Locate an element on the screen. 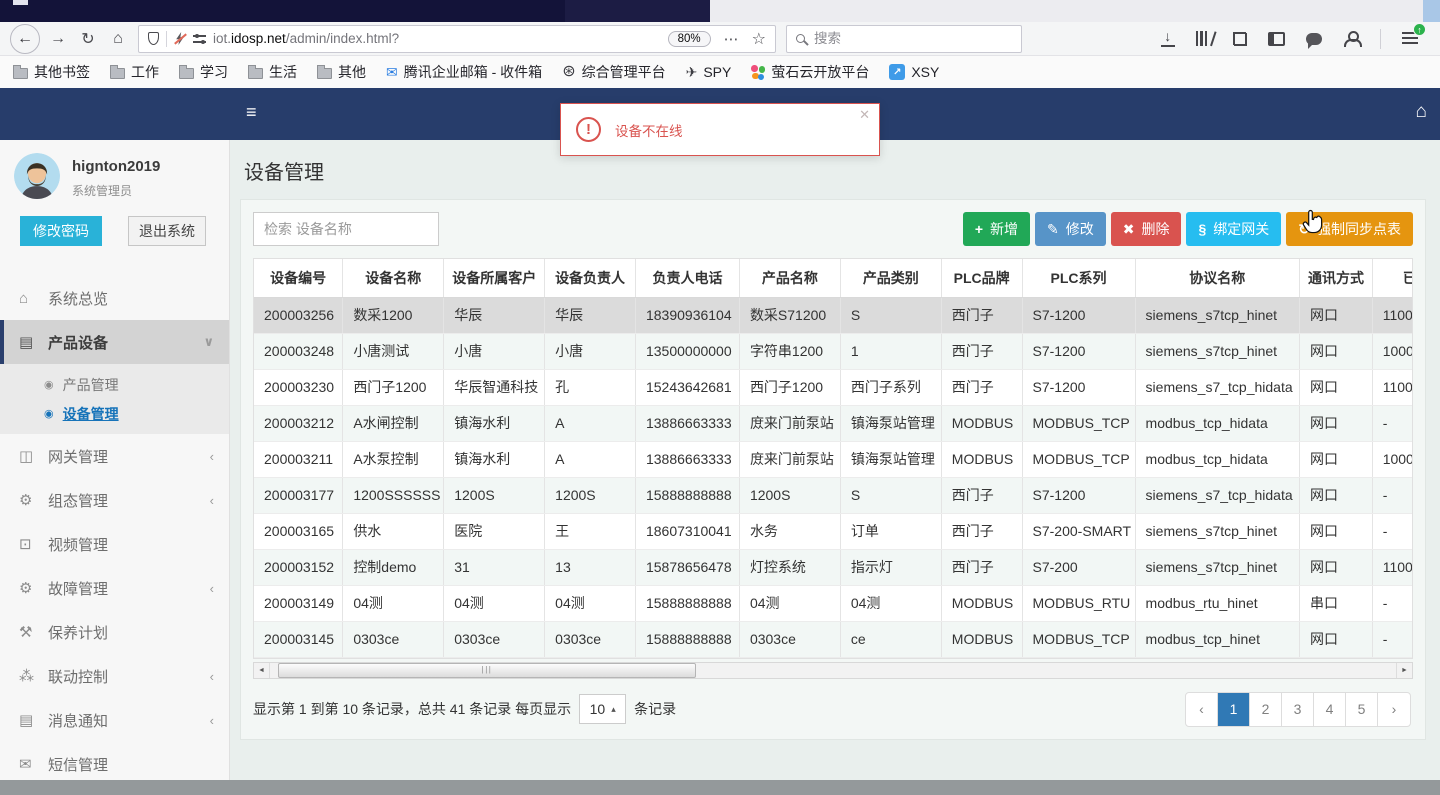  page-next-button: › is located at coordinates (1394, 709).